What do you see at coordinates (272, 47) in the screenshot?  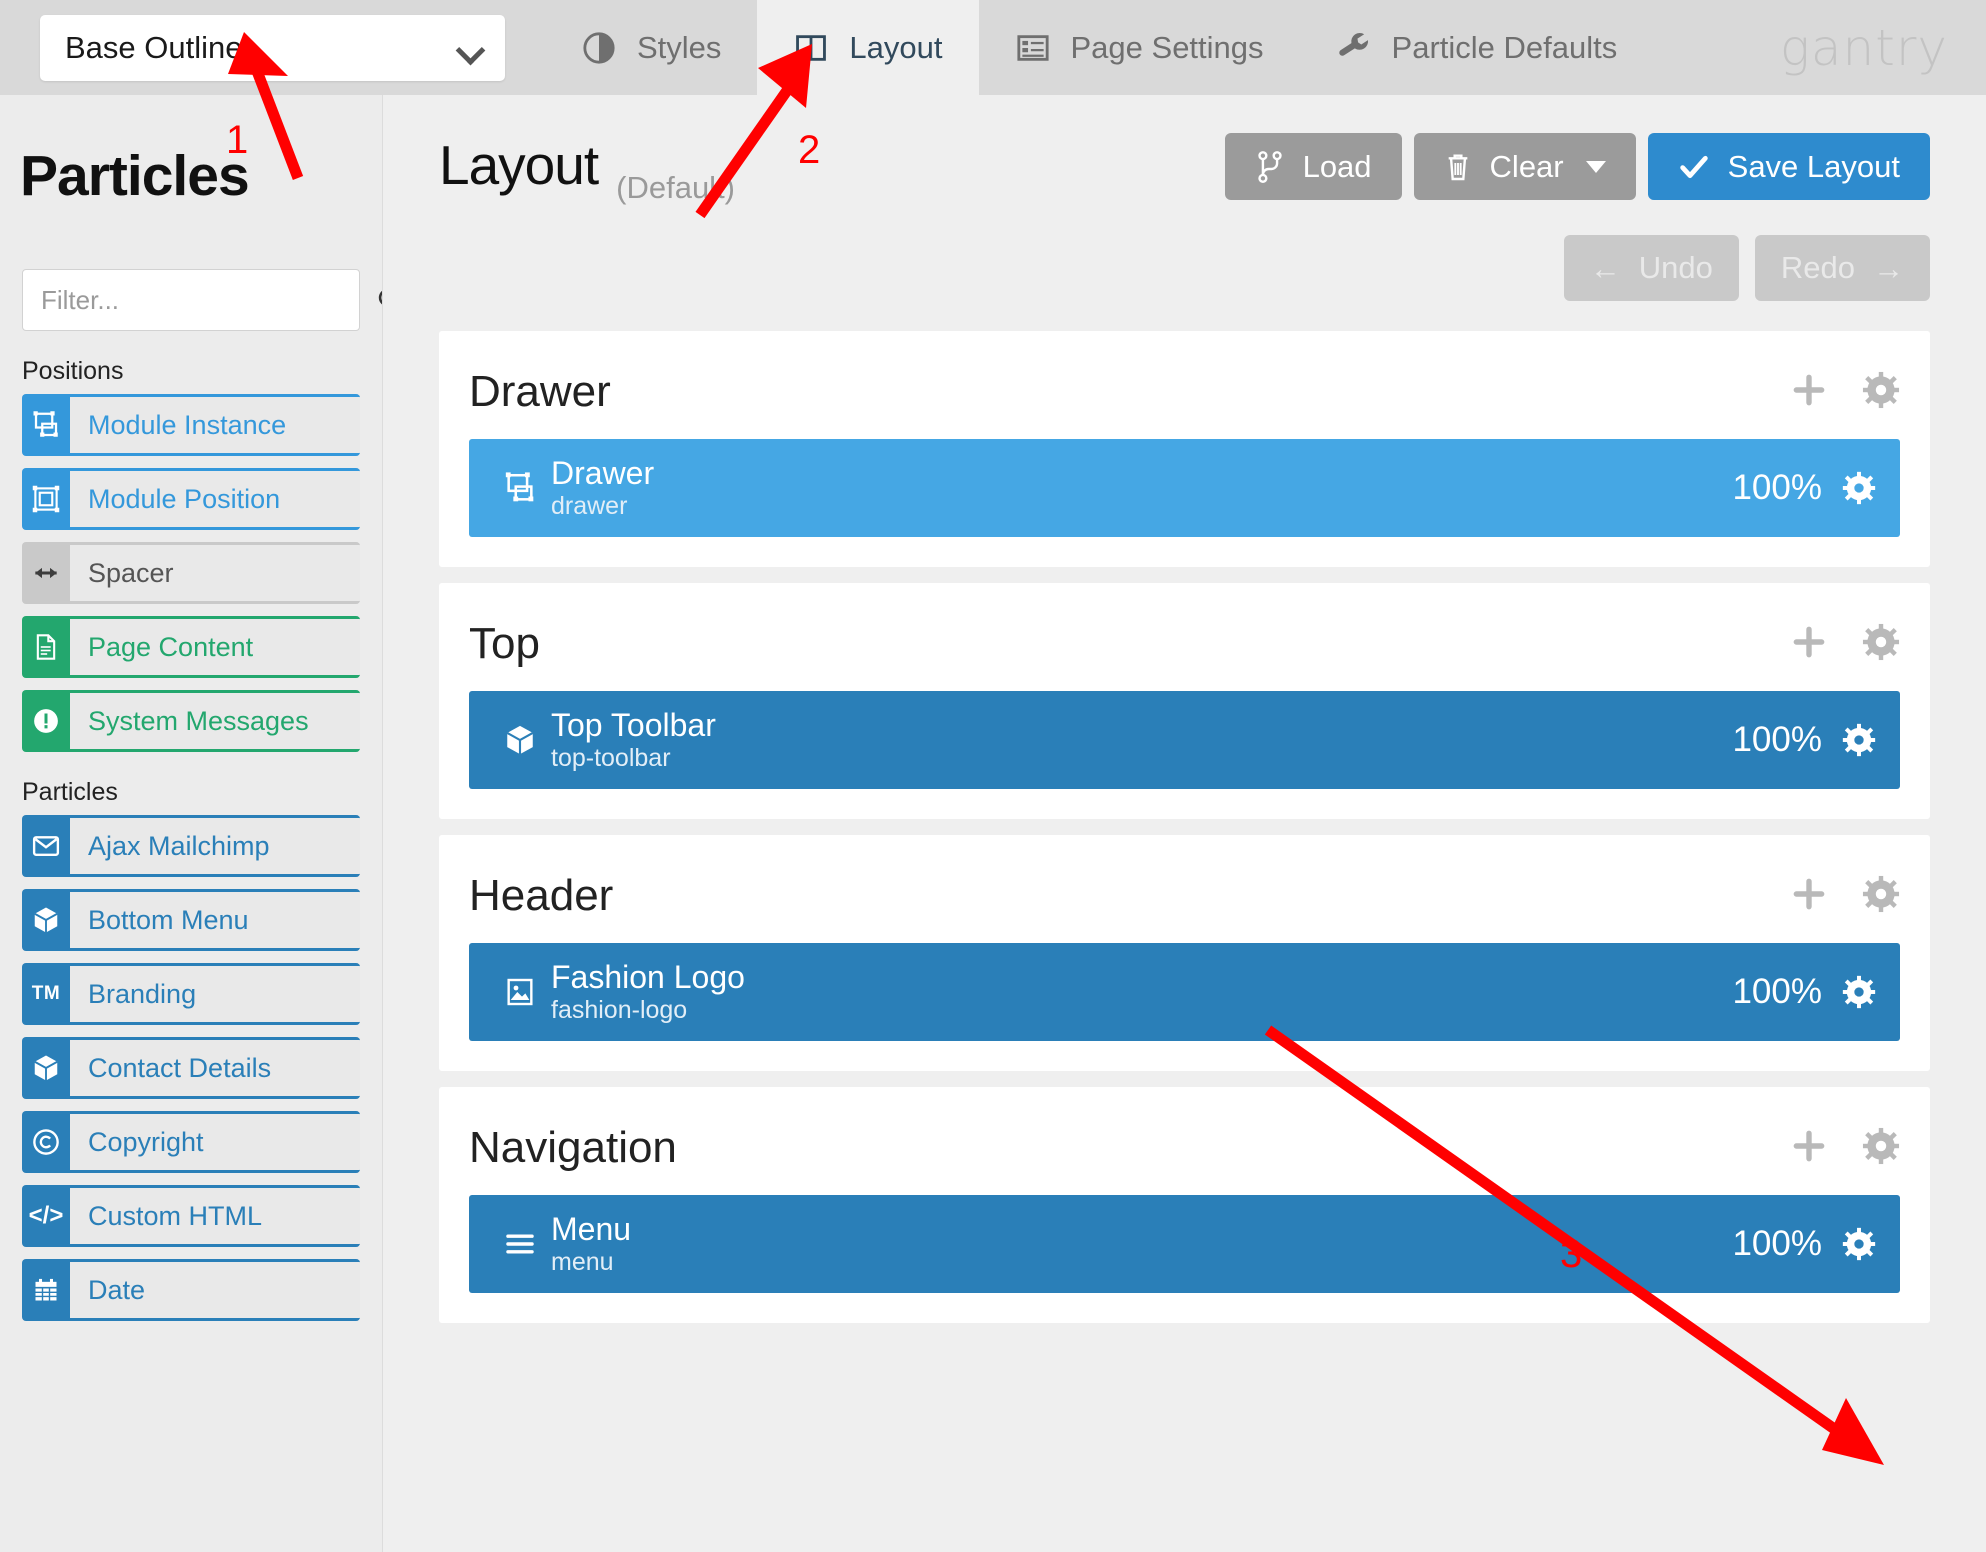 I see `outline-selector: Base Outline` at bounding box center [272, 47].